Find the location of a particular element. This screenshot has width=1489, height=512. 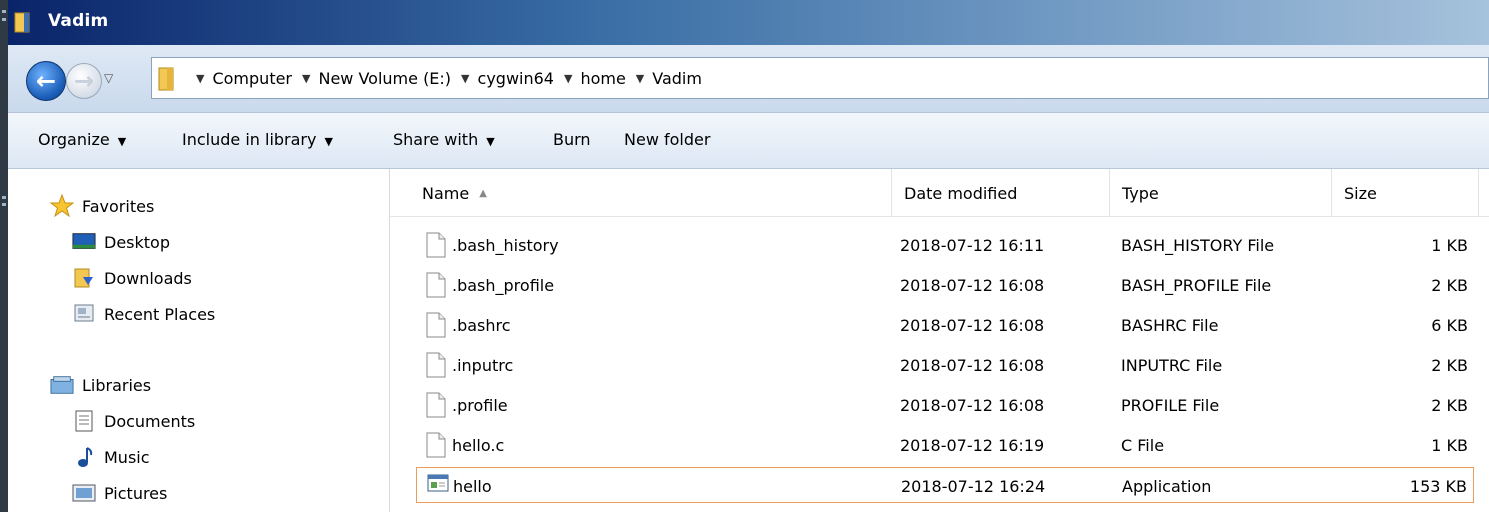

file-type: BASH_HISTORY File is located at coordinates (1198, 245).